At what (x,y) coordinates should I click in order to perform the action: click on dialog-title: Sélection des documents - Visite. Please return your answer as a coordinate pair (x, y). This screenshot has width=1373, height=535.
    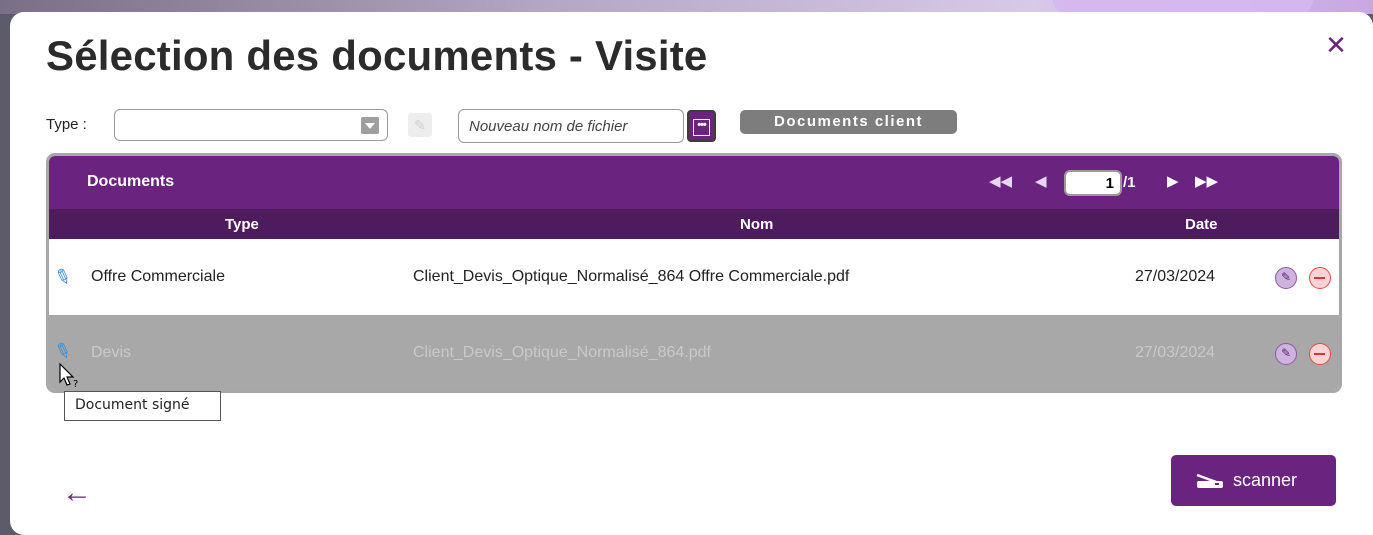
    Looking at the image, I should click on (377, 55).